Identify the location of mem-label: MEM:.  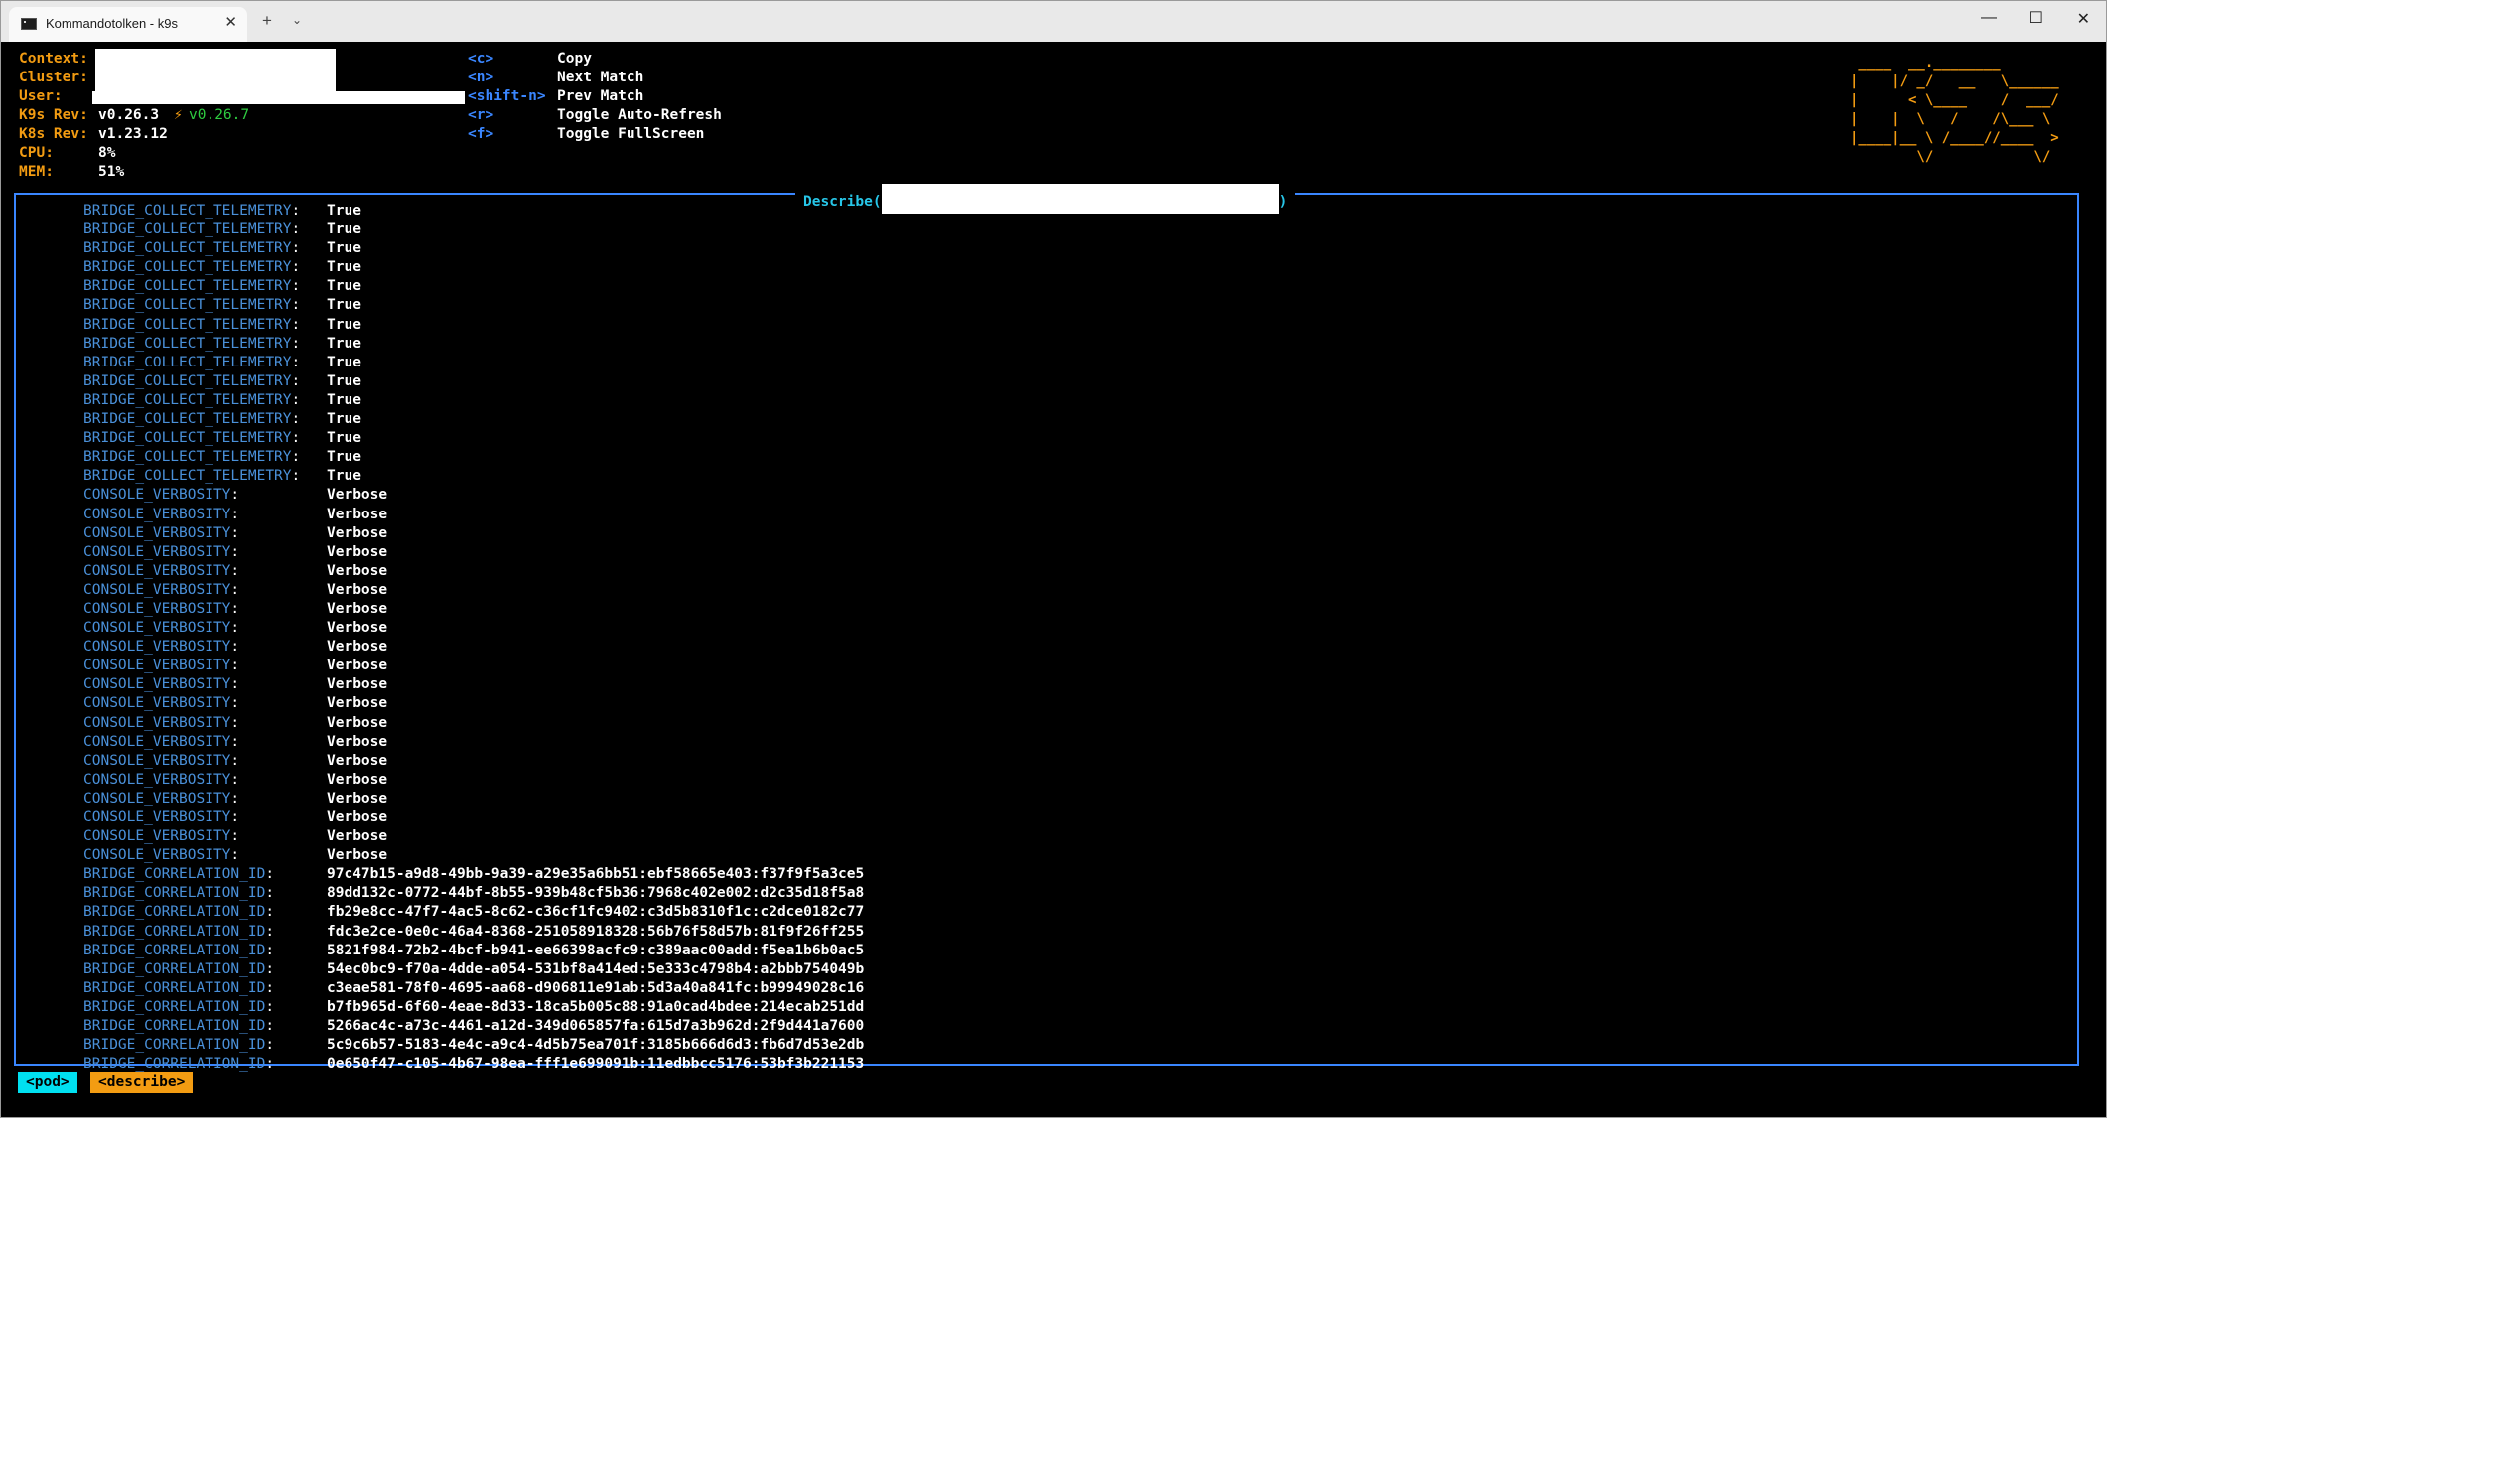
(36, 172).